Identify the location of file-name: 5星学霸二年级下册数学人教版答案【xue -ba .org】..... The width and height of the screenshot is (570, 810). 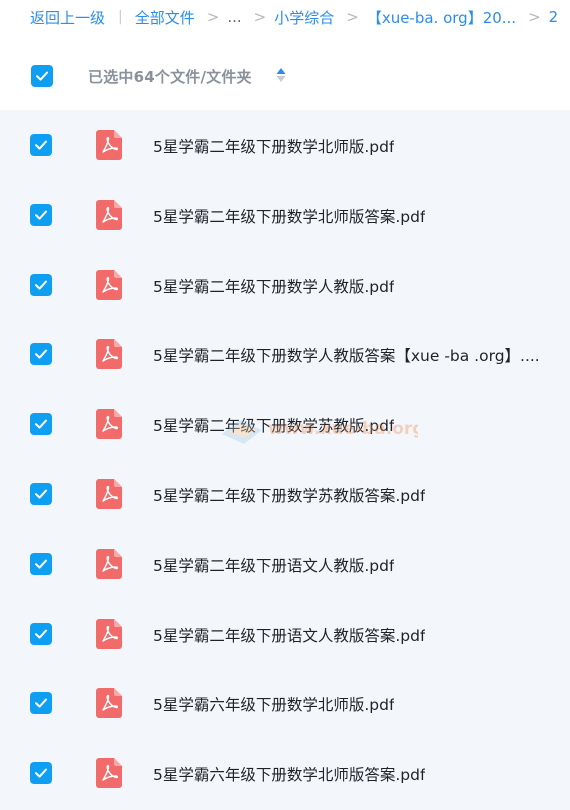
(346, 355).